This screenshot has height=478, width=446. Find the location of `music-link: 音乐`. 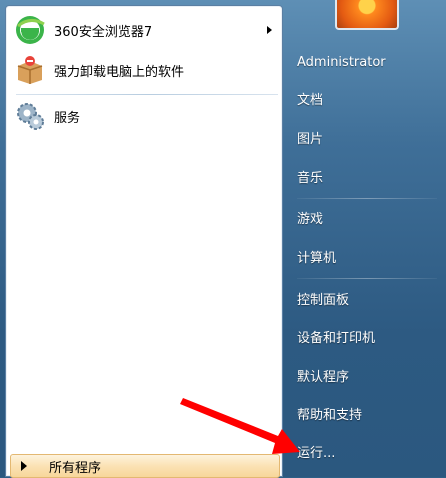

music-link: 音乐 is located at coordinates (367, 179).